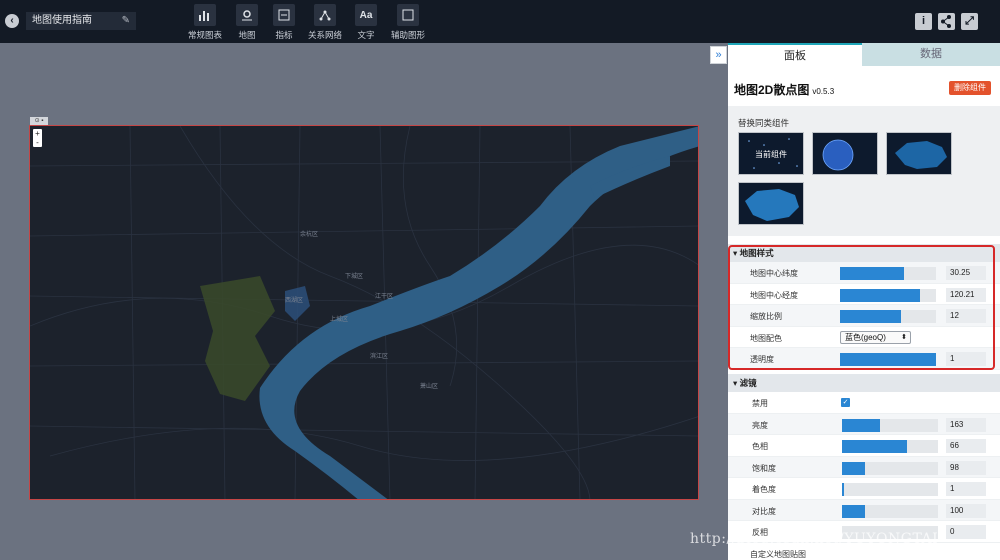 The height and width of the screenshot is (560, 1000). I want to click on setting-label: 着色度, so click(764, 489).